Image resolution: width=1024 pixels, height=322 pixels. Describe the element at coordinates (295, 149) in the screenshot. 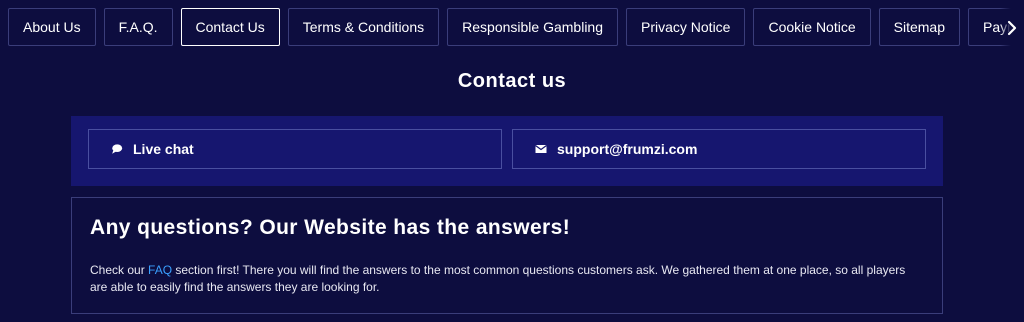

I see `live-chat-button: Live chat` at that location.